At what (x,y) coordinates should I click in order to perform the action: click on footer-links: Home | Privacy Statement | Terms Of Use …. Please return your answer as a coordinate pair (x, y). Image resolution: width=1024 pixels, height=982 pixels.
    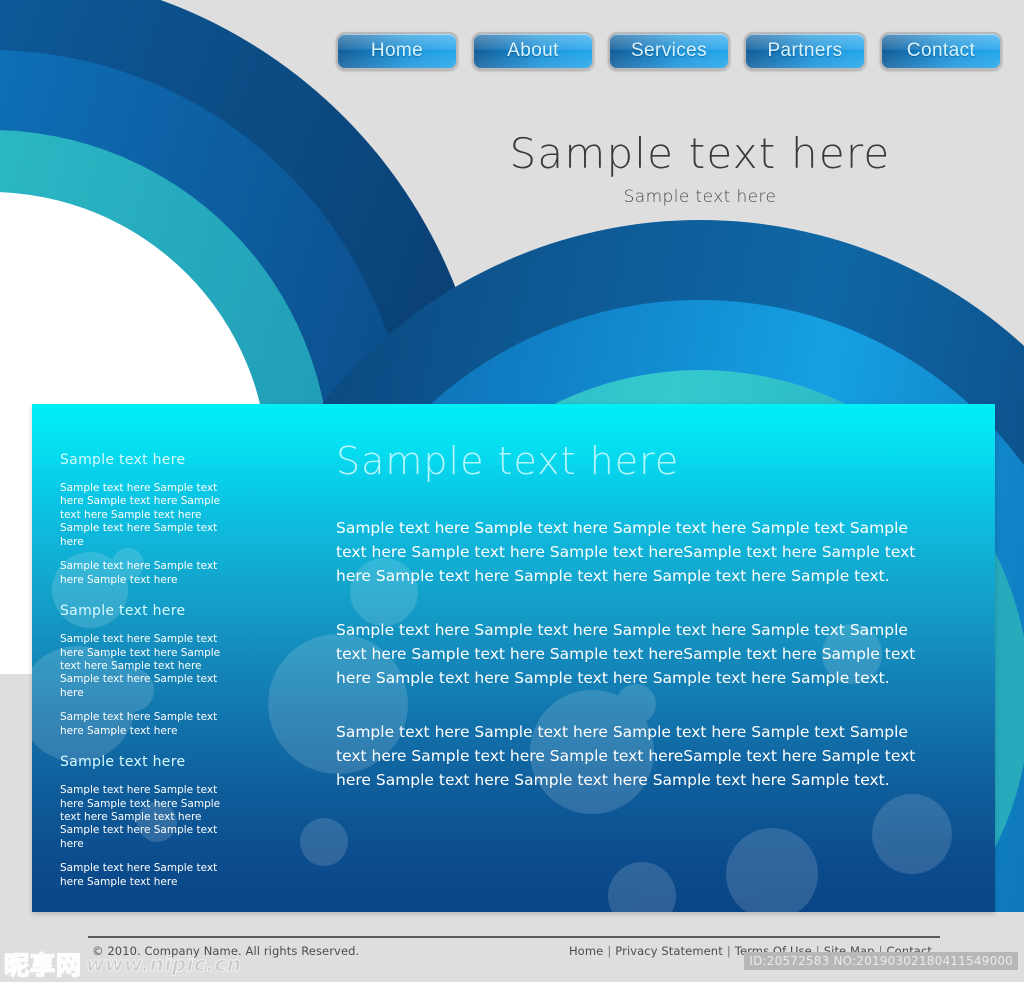
    Looking at the image, I should click on (750, 951).